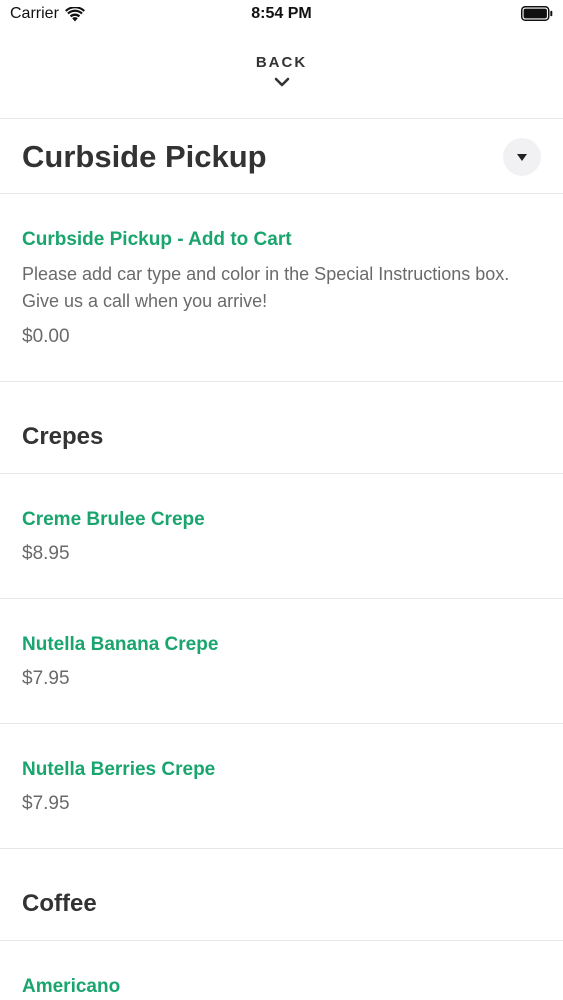 Image resolution: width=563 pixels, height=1000 pixels. I want to click on caret-down-icon, so click(522, 157).